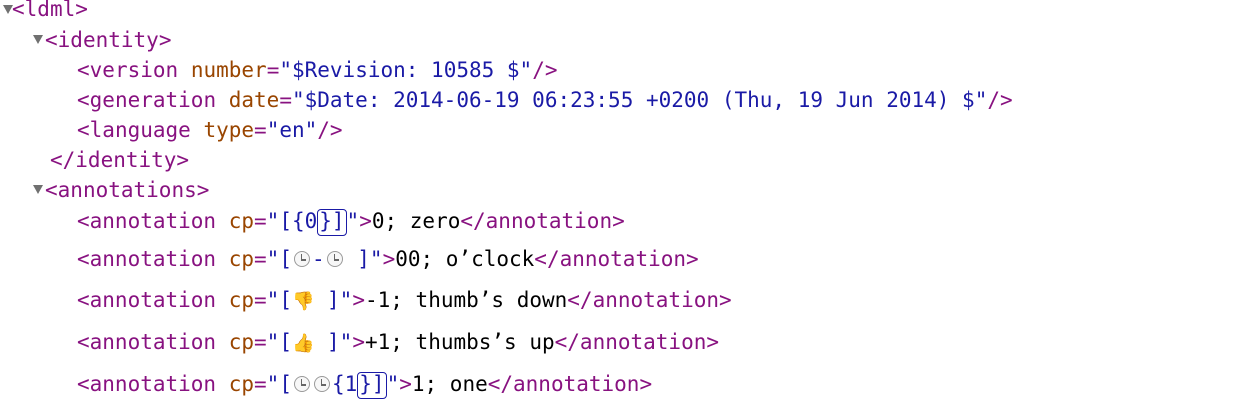 Image resolution: width=1250 pixels, height=402 pixels. Describe the element at coordinates (303, 301) in the screenshot. I see `thumbs-down-icon: 👎` at that location.